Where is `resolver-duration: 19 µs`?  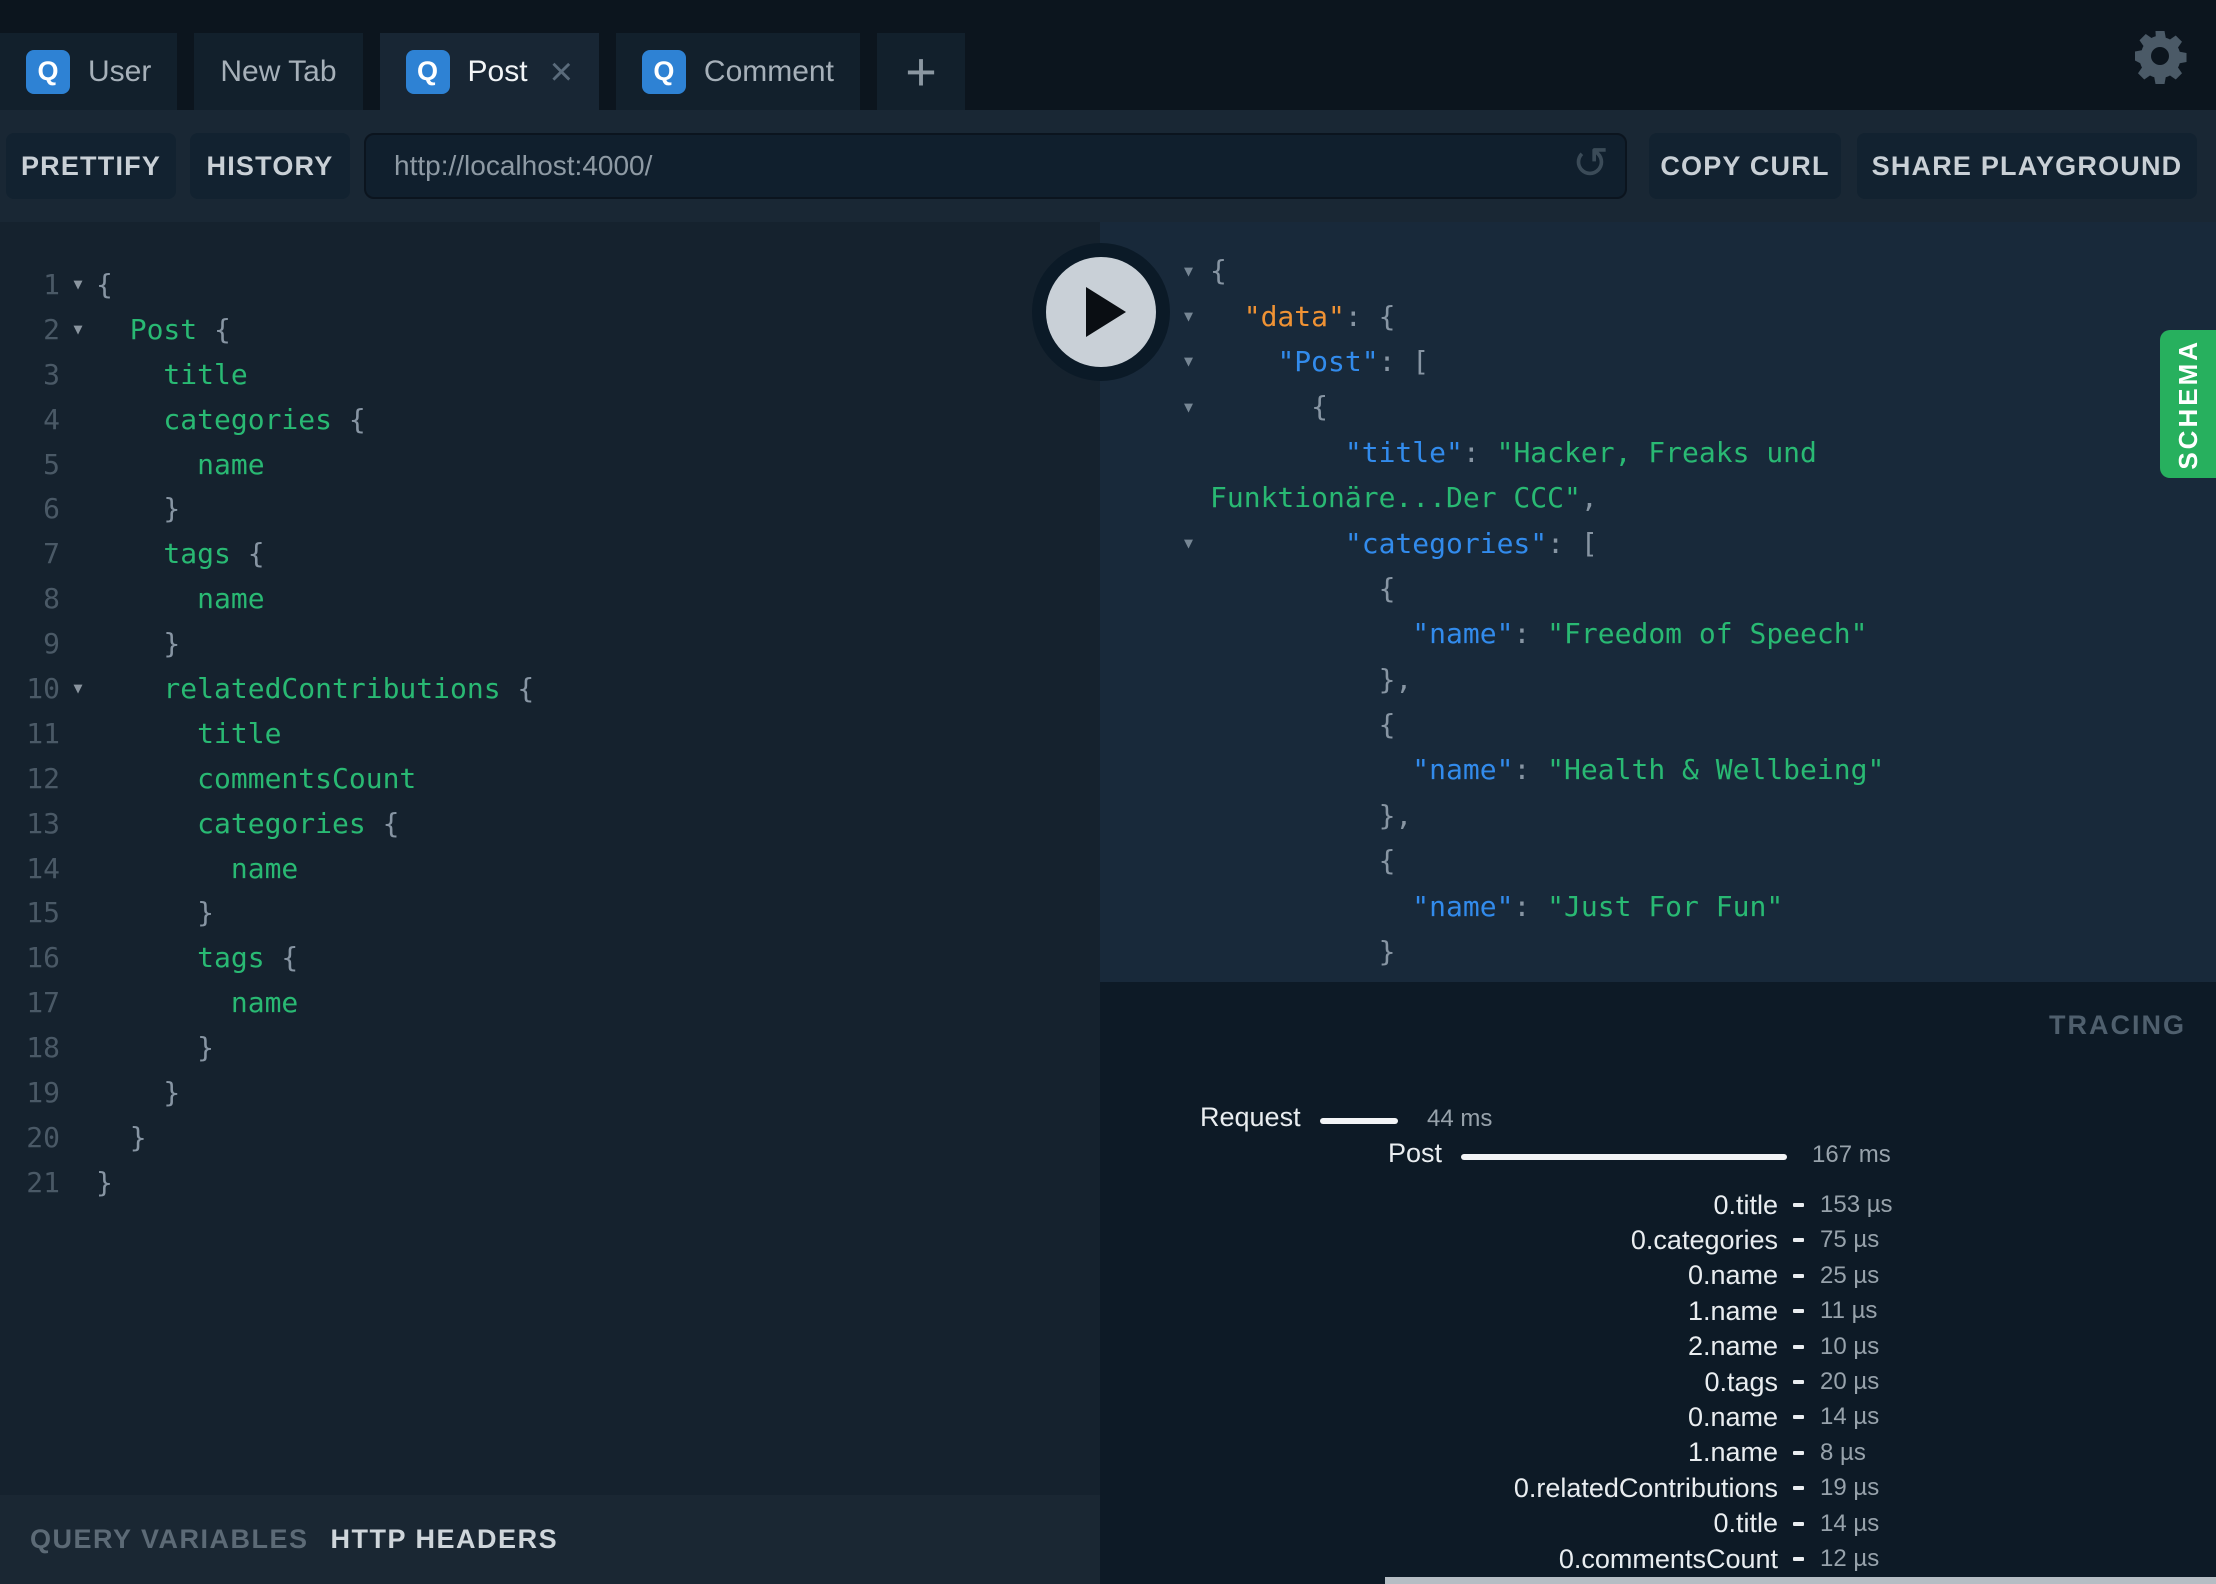 resolver-duration: 19 µs is located at coordinates (1850, 1488).